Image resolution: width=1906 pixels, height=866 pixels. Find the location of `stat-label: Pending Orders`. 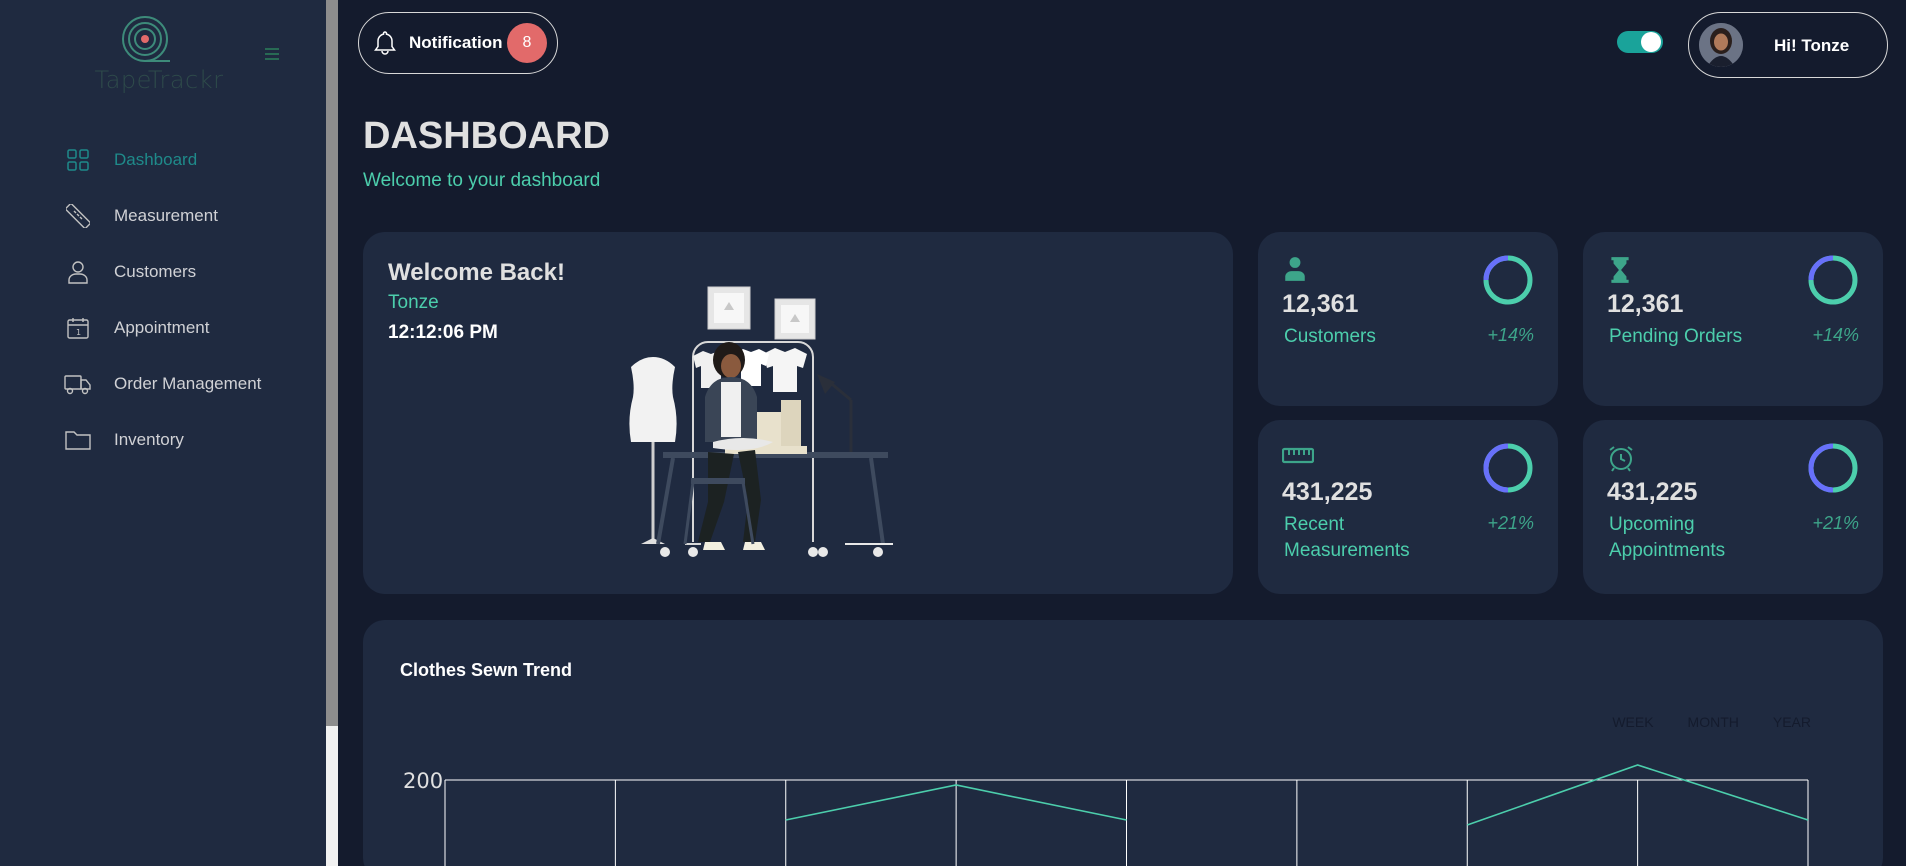

stat-label: Pending Orders is located at coordinates (1676, 336).